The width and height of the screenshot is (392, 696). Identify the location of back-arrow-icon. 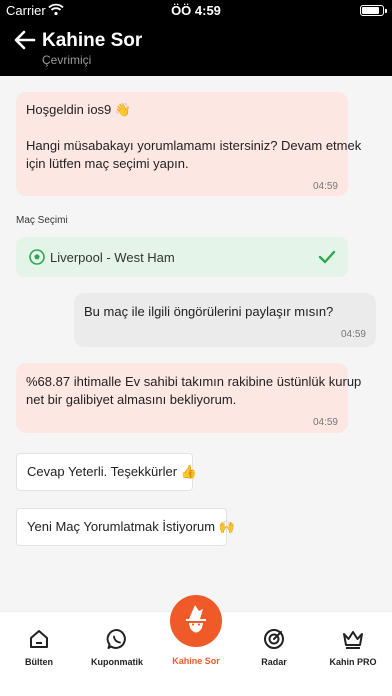
(25, 40).